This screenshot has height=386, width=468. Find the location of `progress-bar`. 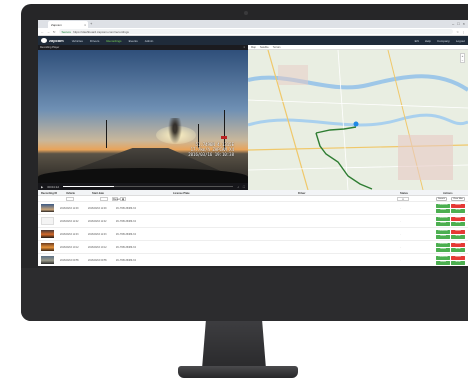

progress-bar is located at coordinates (148, 186).